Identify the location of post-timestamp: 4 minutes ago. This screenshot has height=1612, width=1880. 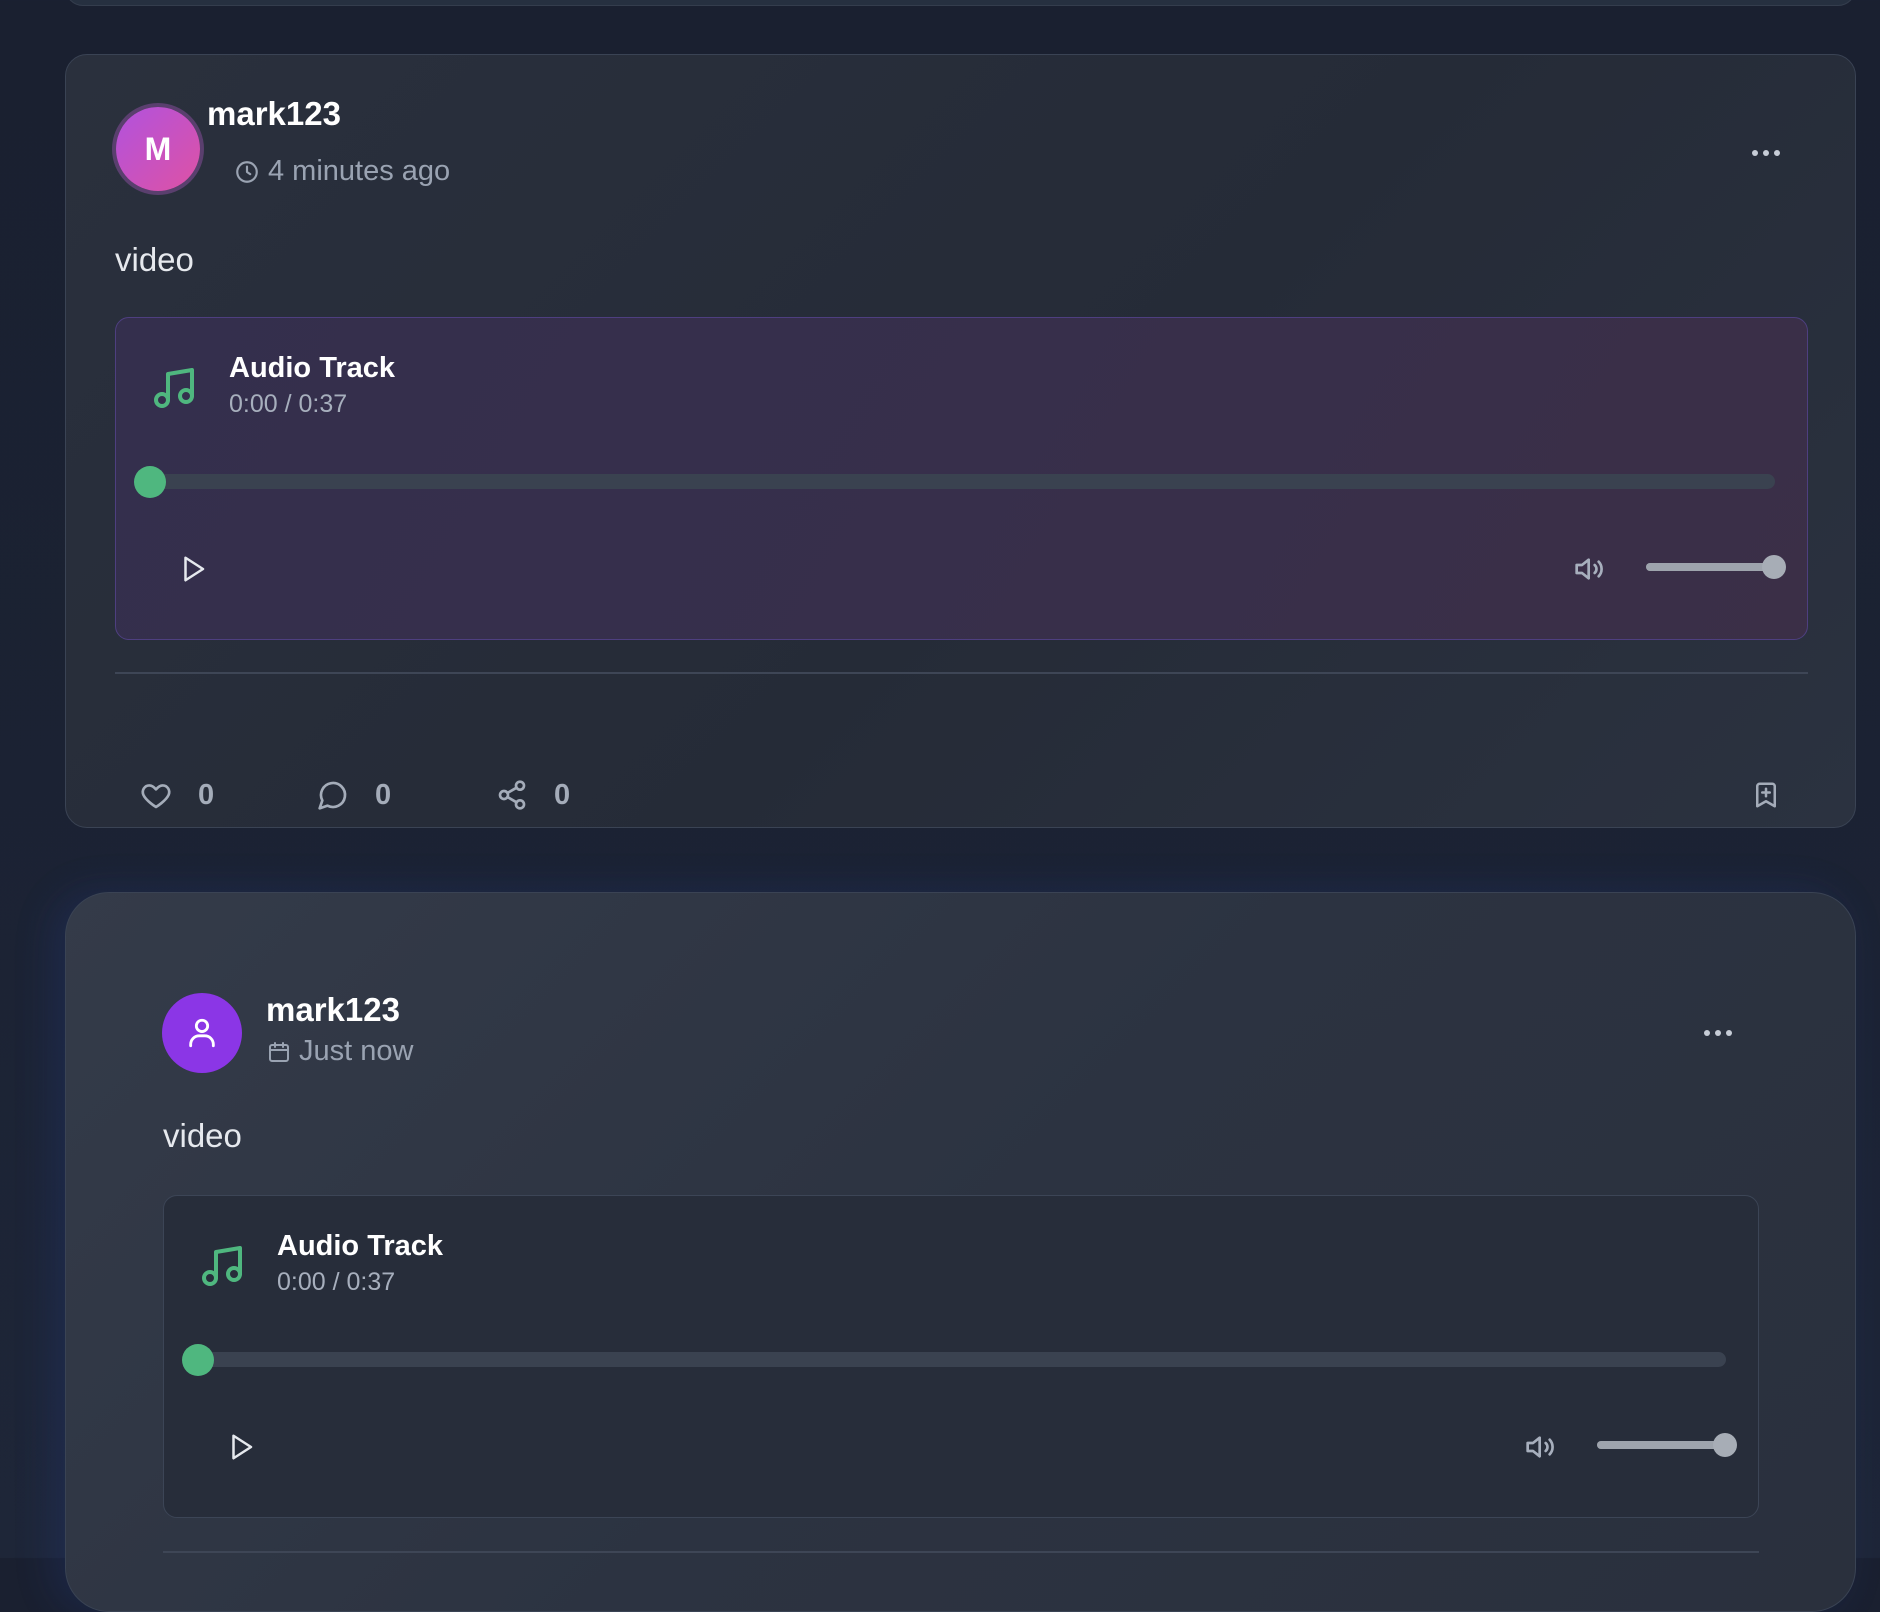
(342, 171).